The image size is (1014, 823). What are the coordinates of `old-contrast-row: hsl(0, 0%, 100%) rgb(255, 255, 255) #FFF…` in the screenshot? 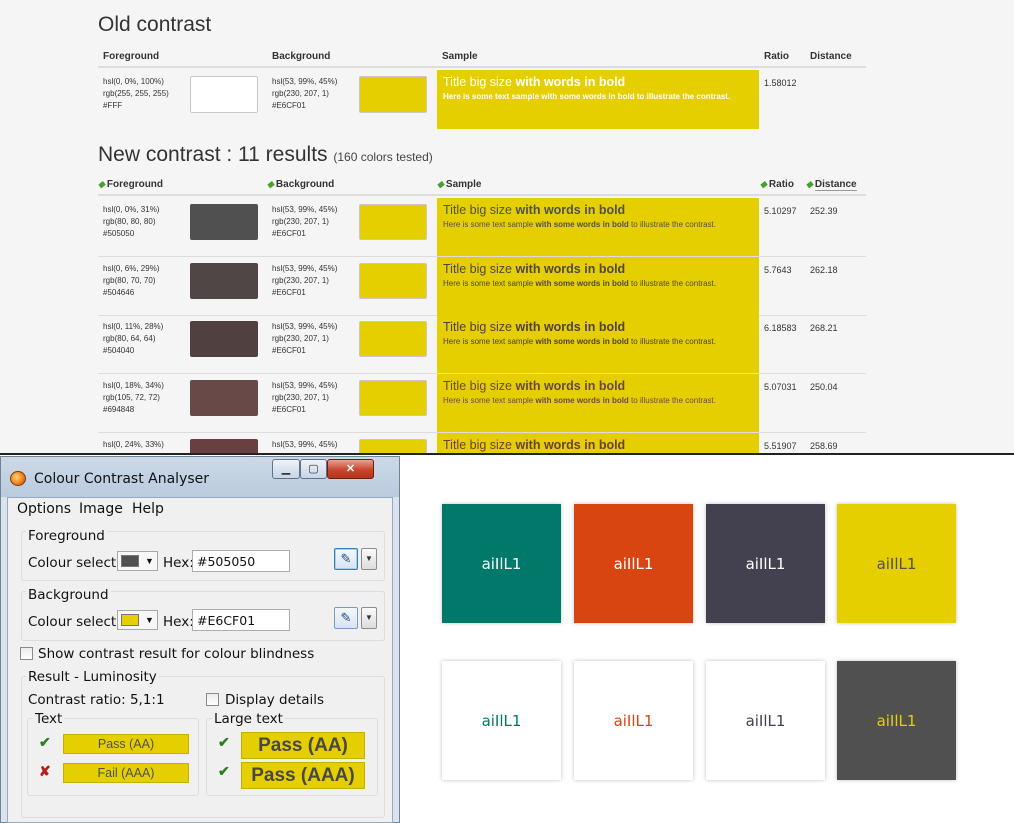 It's located at (482, 101).